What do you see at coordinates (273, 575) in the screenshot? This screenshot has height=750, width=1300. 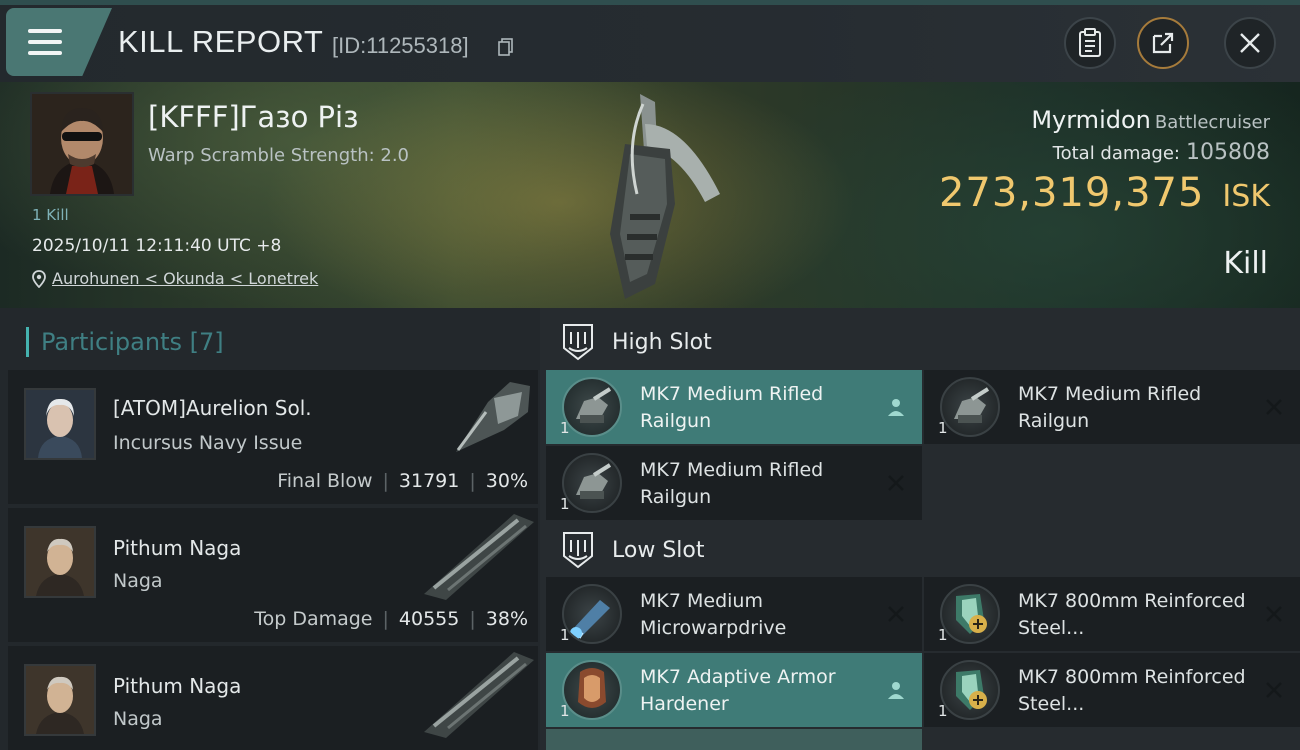 I see `participant-row: Pithum Naga Naga Top Damage | 40555 | 38%` at bounding box center [273, 575].